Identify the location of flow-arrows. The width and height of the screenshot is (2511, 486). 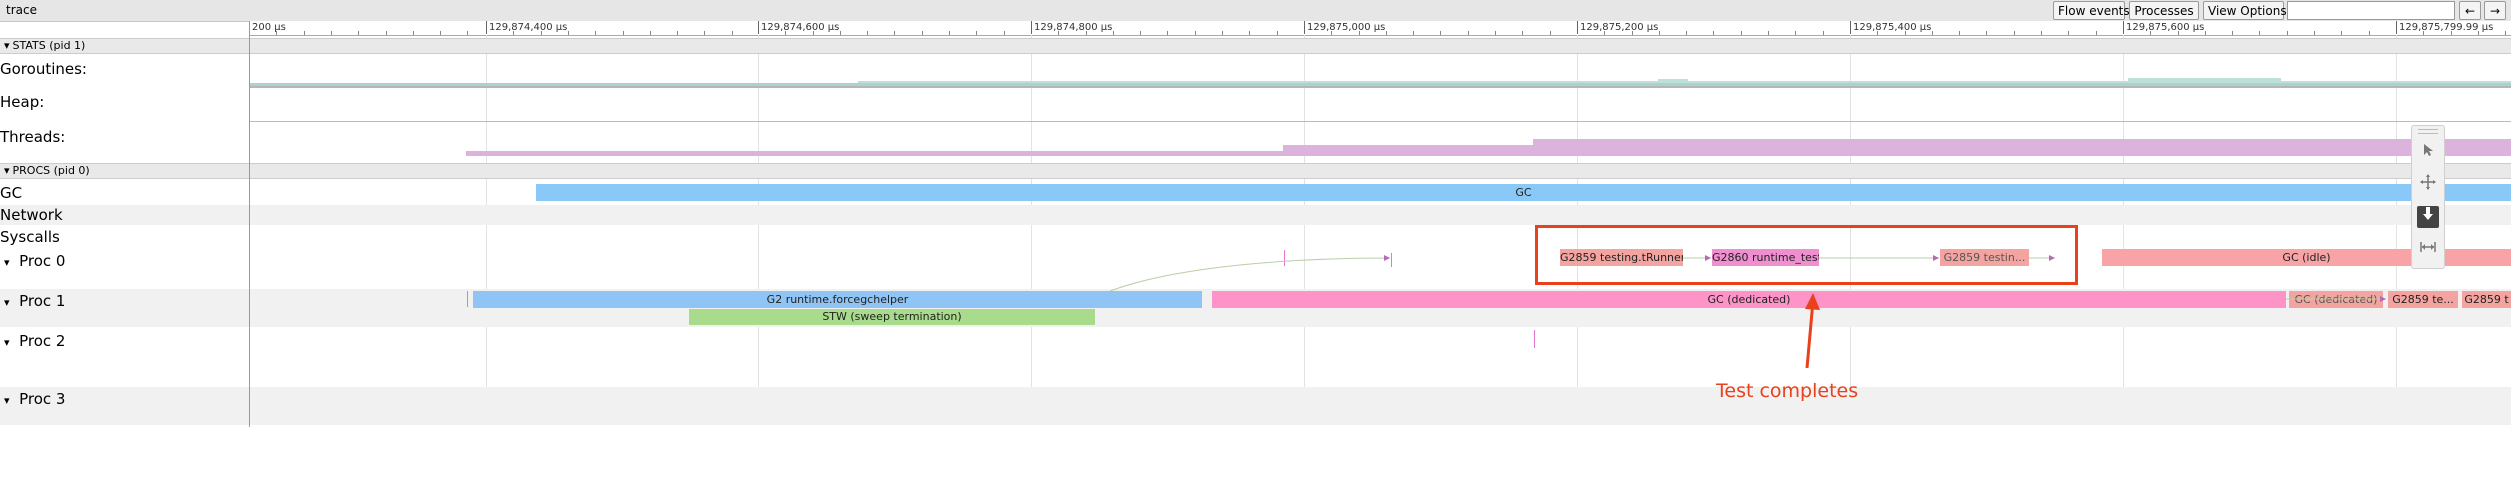
(1747, 312).